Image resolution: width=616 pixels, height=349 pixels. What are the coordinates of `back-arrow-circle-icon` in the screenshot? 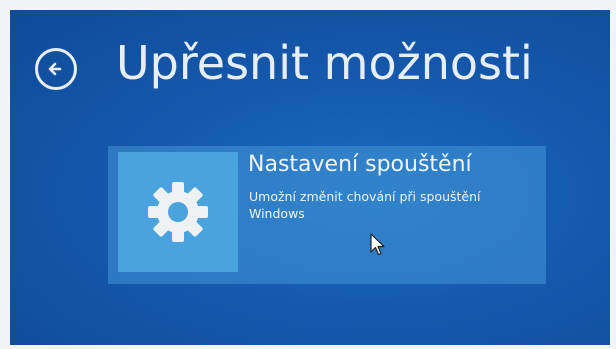 It's located at (55, 69).